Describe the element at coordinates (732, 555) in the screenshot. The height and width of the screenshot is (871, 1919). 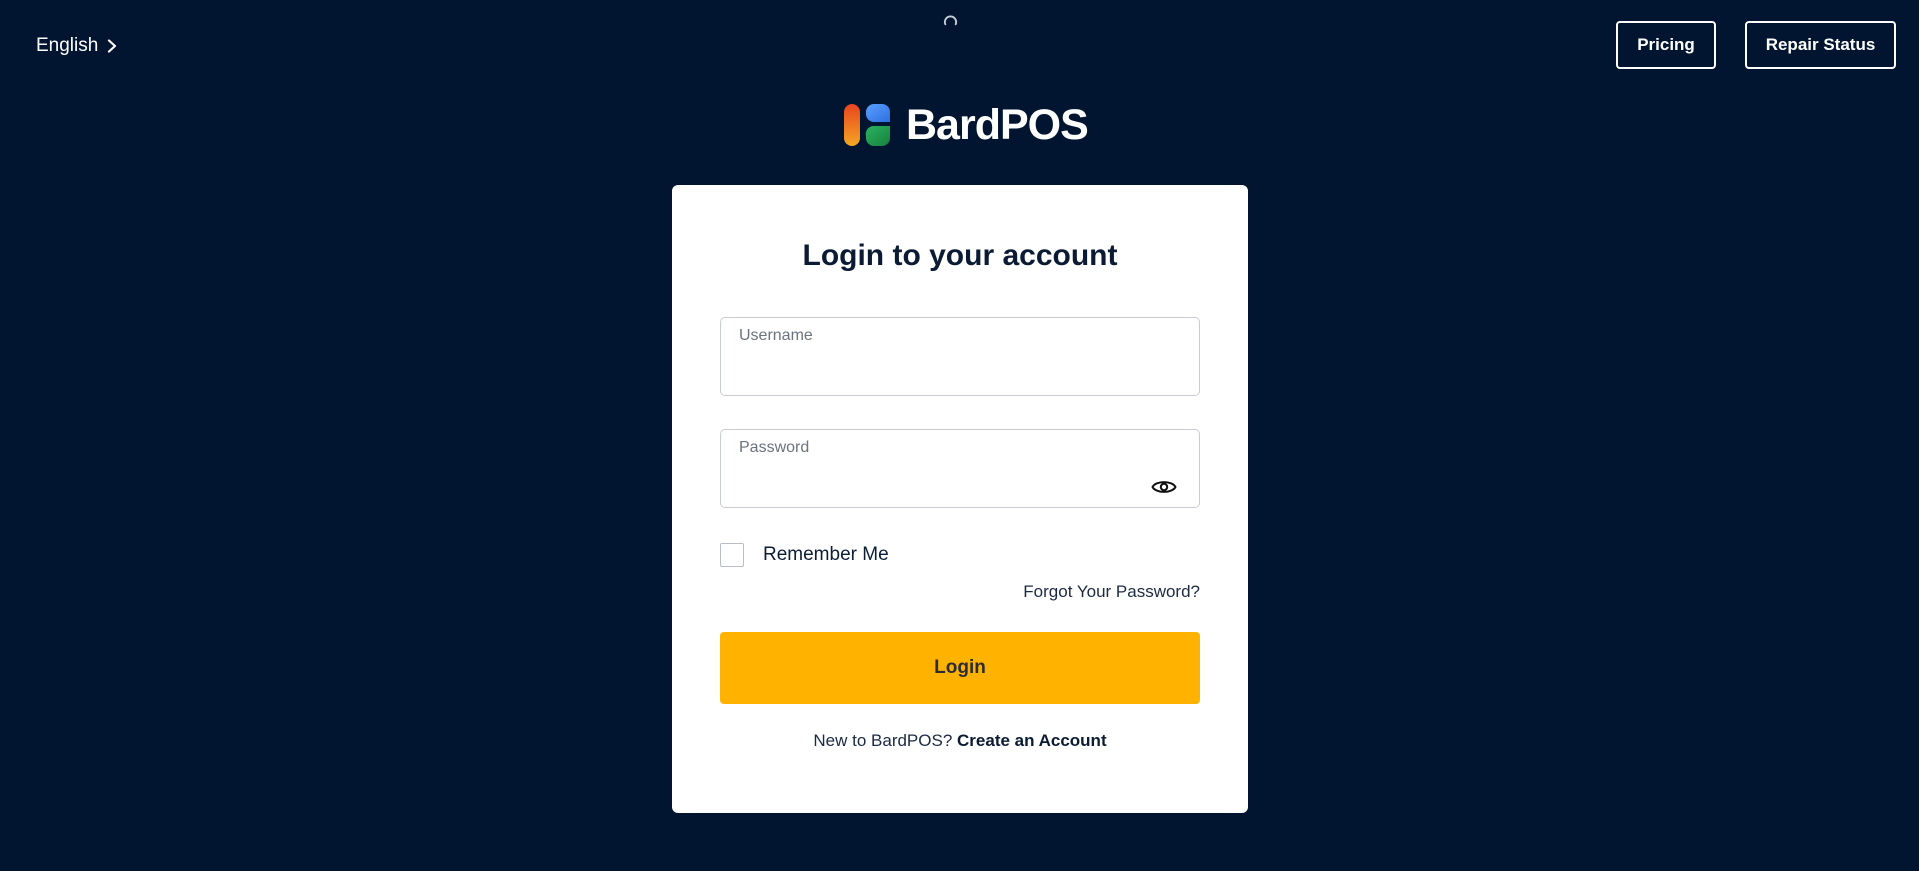
I see `remember-me-checkbox` at that location.